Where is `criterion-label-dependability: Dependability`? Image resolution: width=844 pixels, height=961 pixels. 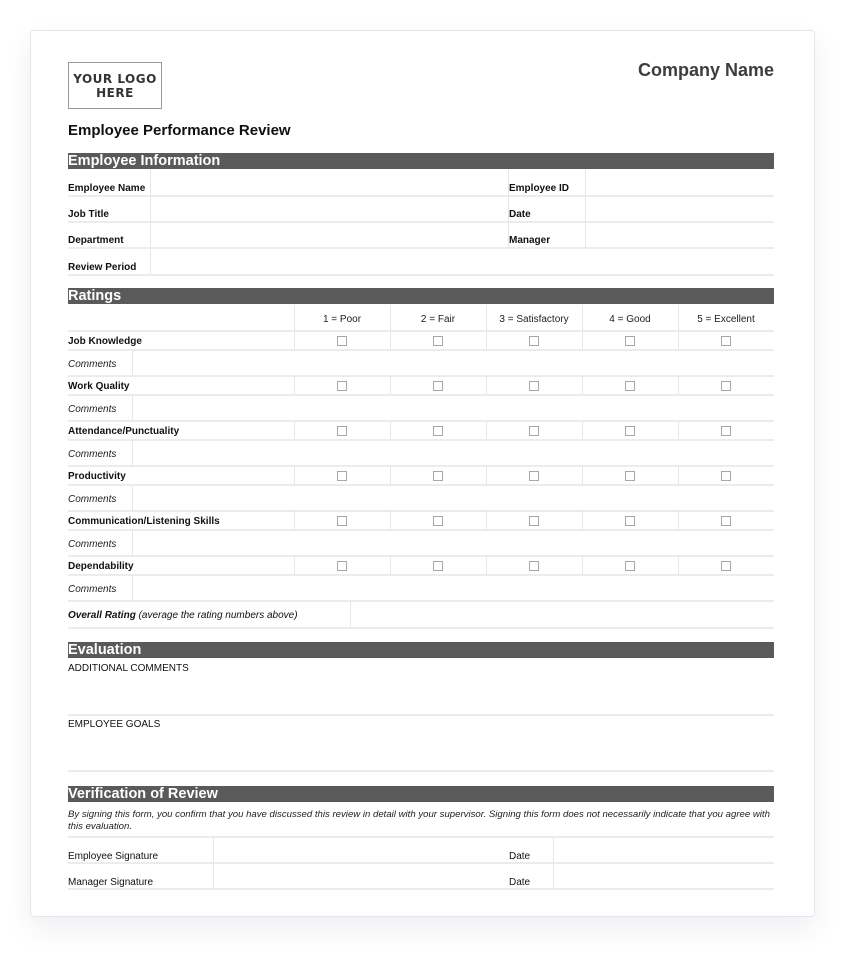
criterion-label-dependability: Dependability is located at coordinates (101, 566).